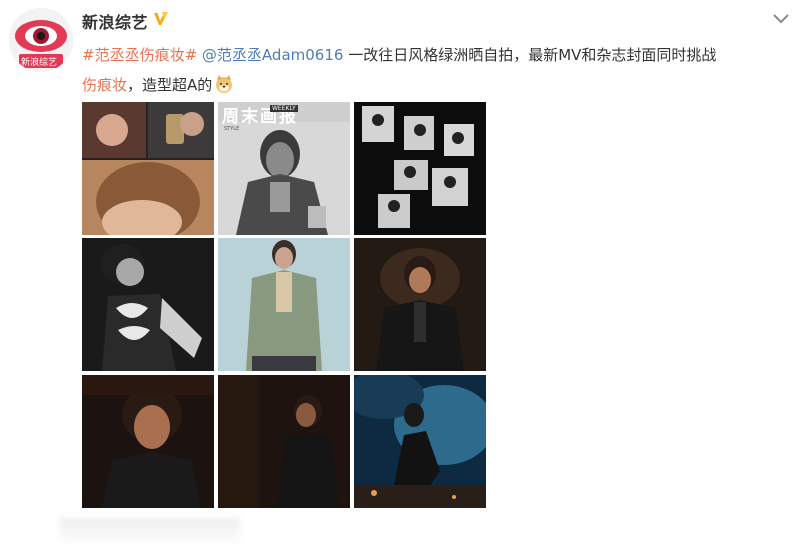 Image resolution: width=804 pixels, height=548 pixels. I want to click on post-text-part2: ，造型超A的, so click(170, 85).